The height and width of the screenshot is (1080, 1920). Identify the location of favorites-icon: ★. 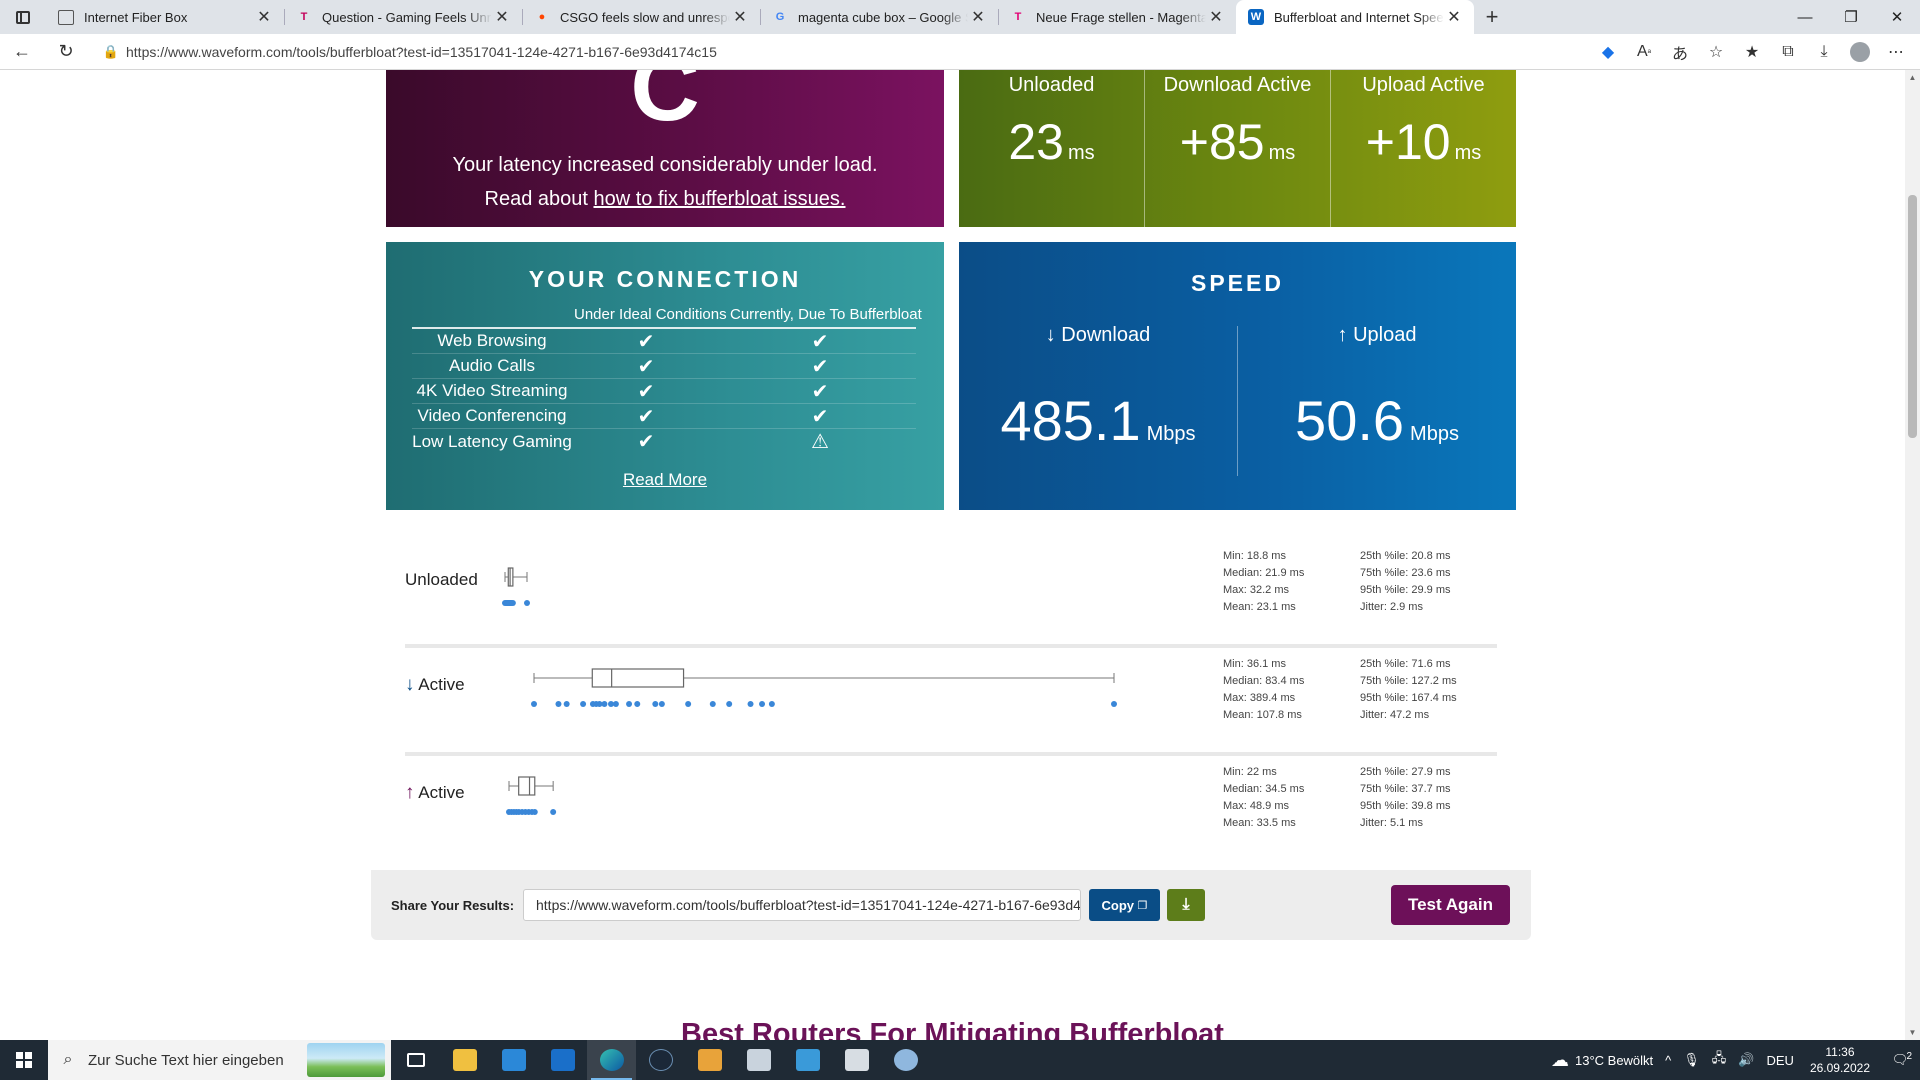
(1752, 52).